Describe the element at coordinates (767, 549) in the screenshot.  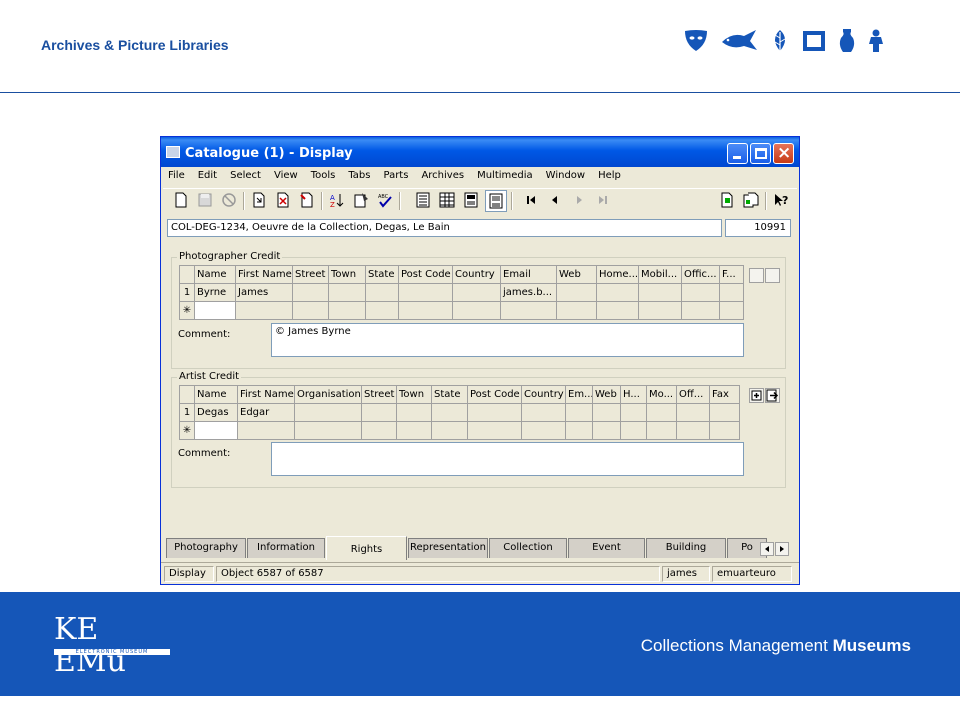
I see `tab-scroll-left` at that location.